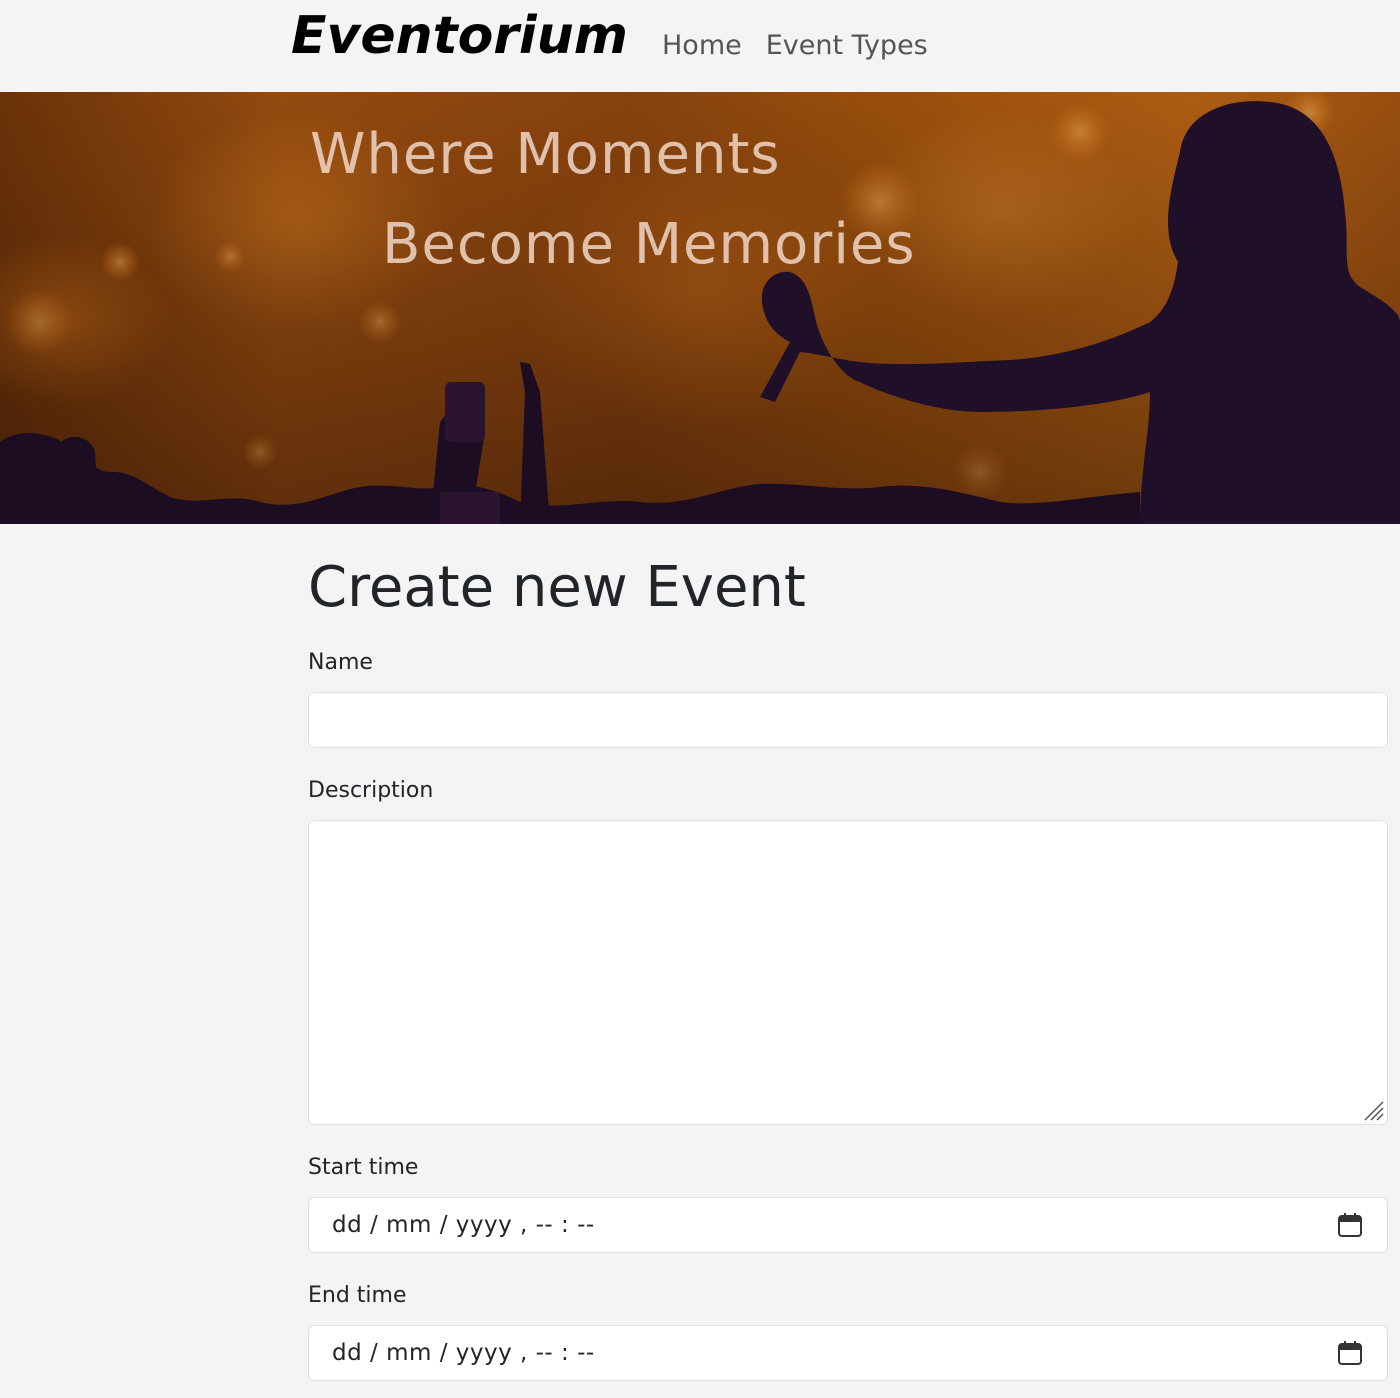 Image resolution: width=1400 pixels, height=1398 pixels. What do you see at coordinates (847, 45) in the screenshot?
I see `nav-link-event-types: Event Types` at bounding box center [847, 45].